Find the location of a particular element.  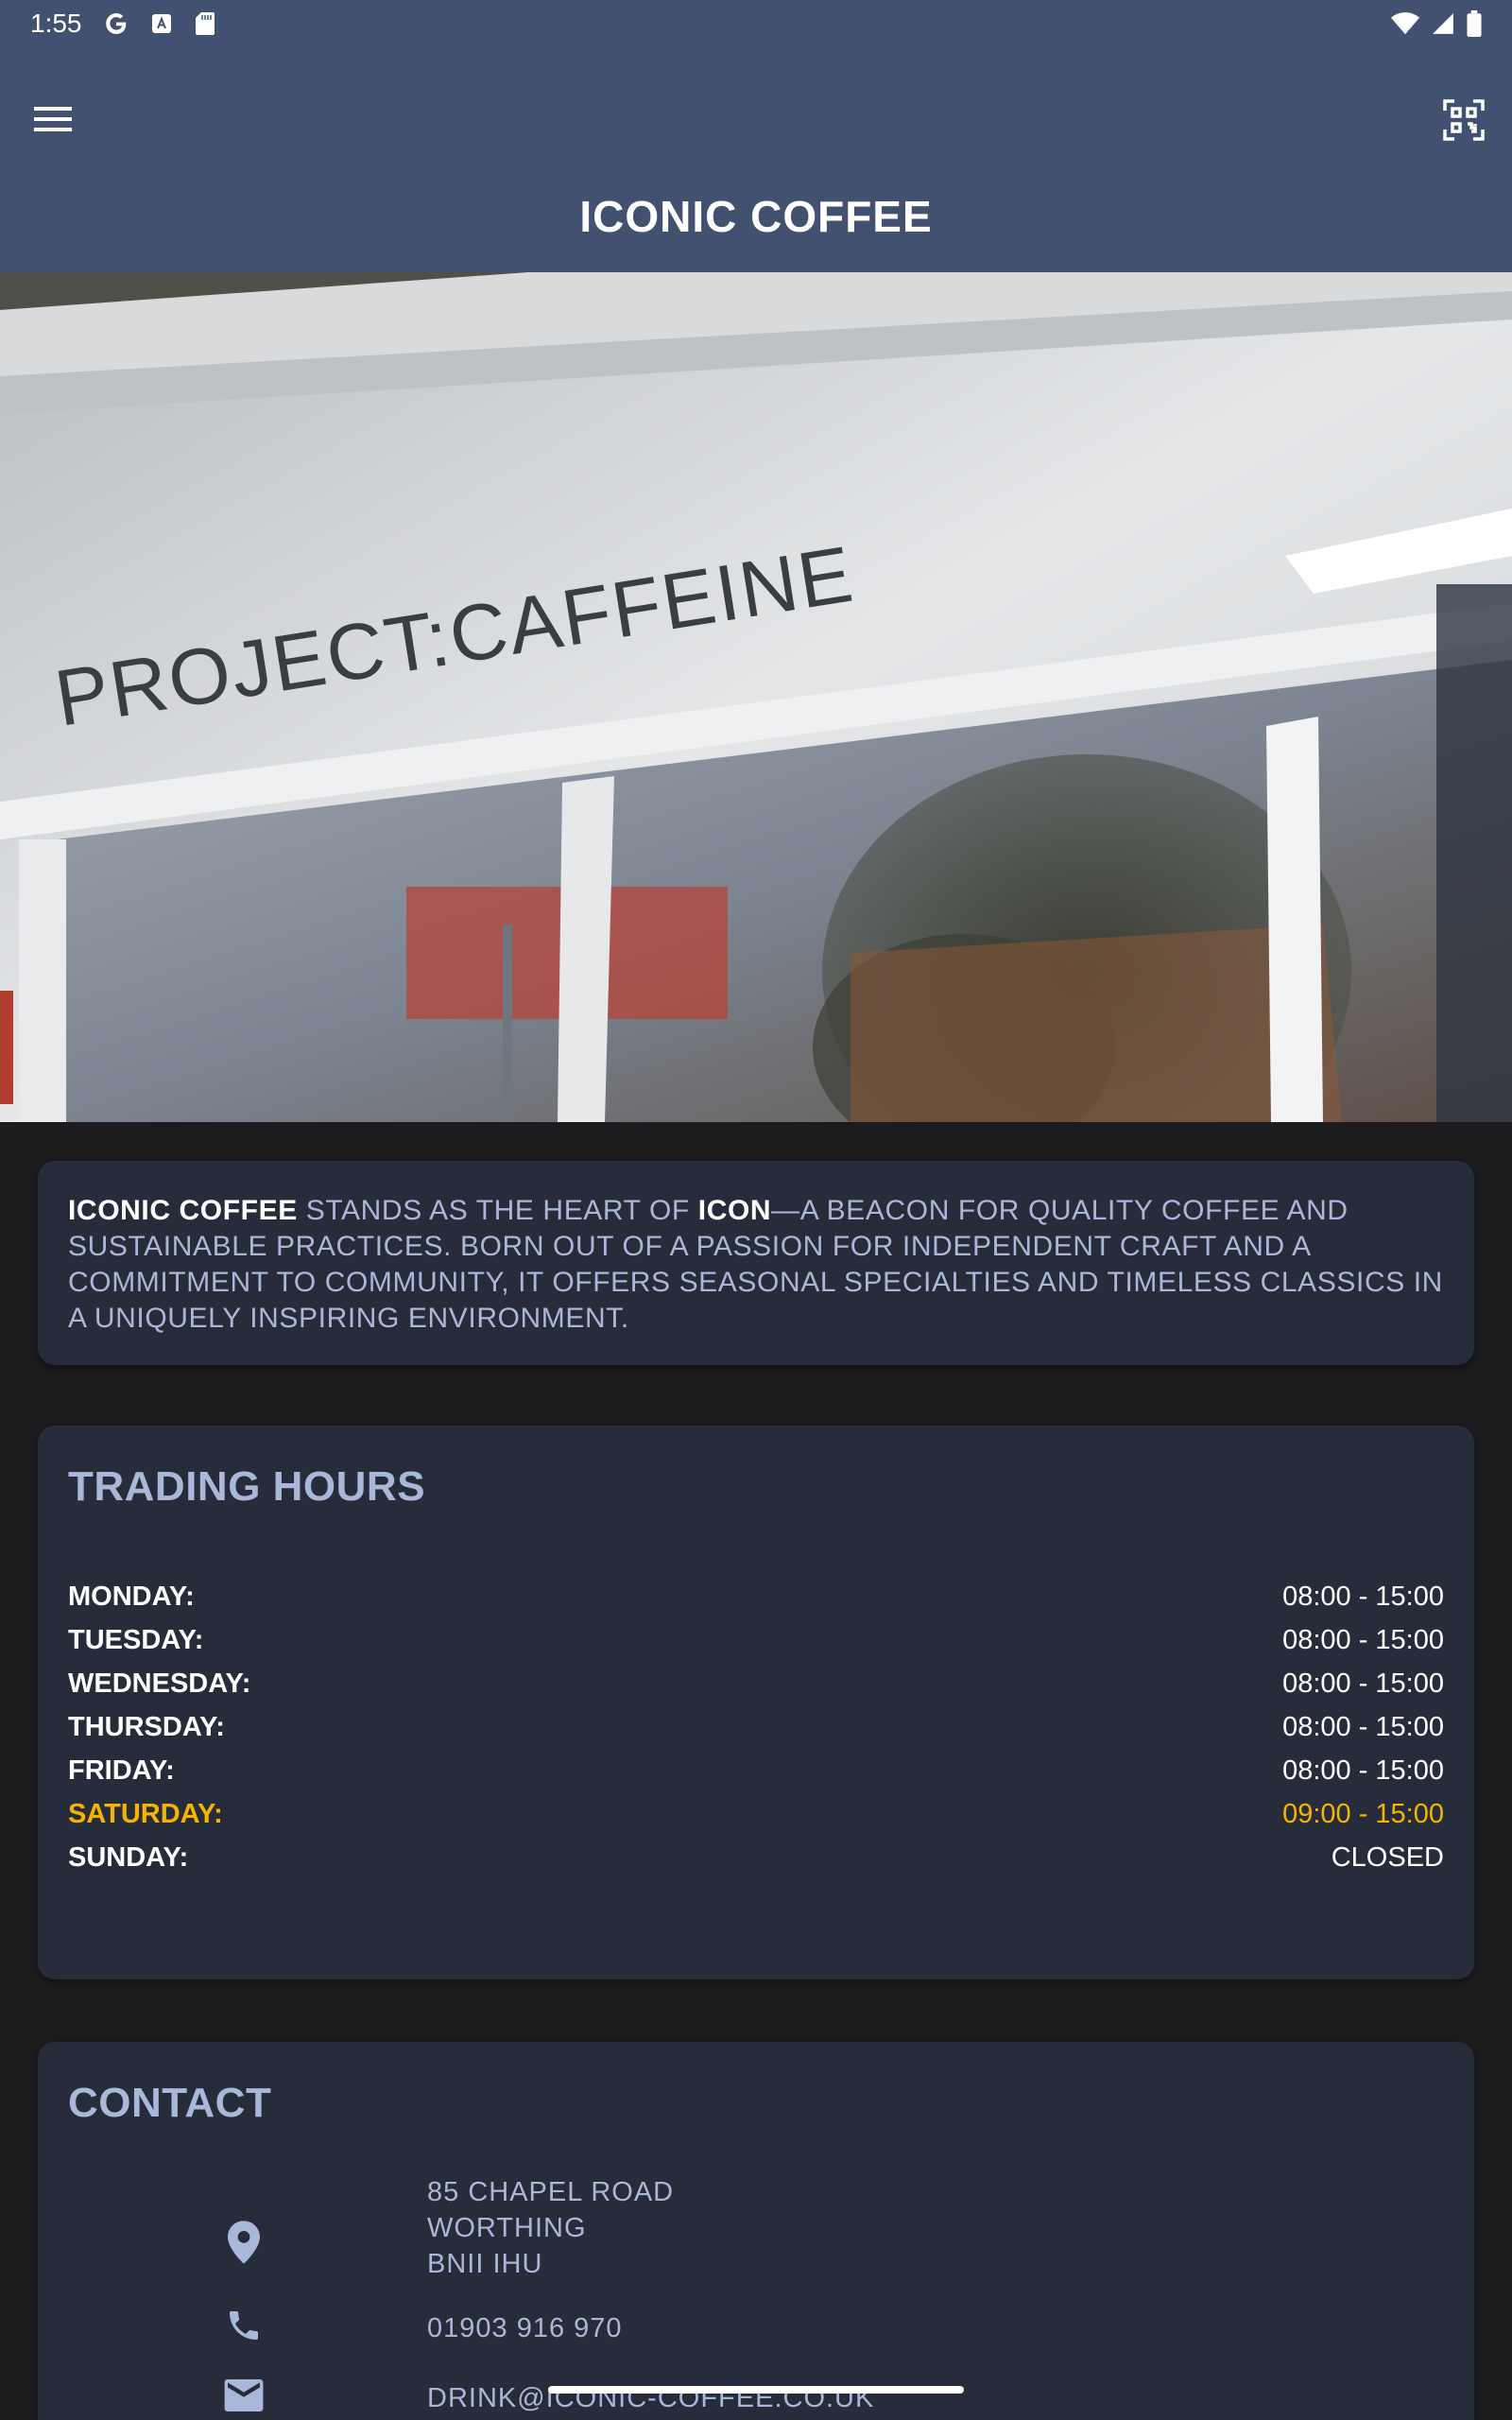

trading-hours-heading: TRADING HOURS is located at coordinates (247, 1487).